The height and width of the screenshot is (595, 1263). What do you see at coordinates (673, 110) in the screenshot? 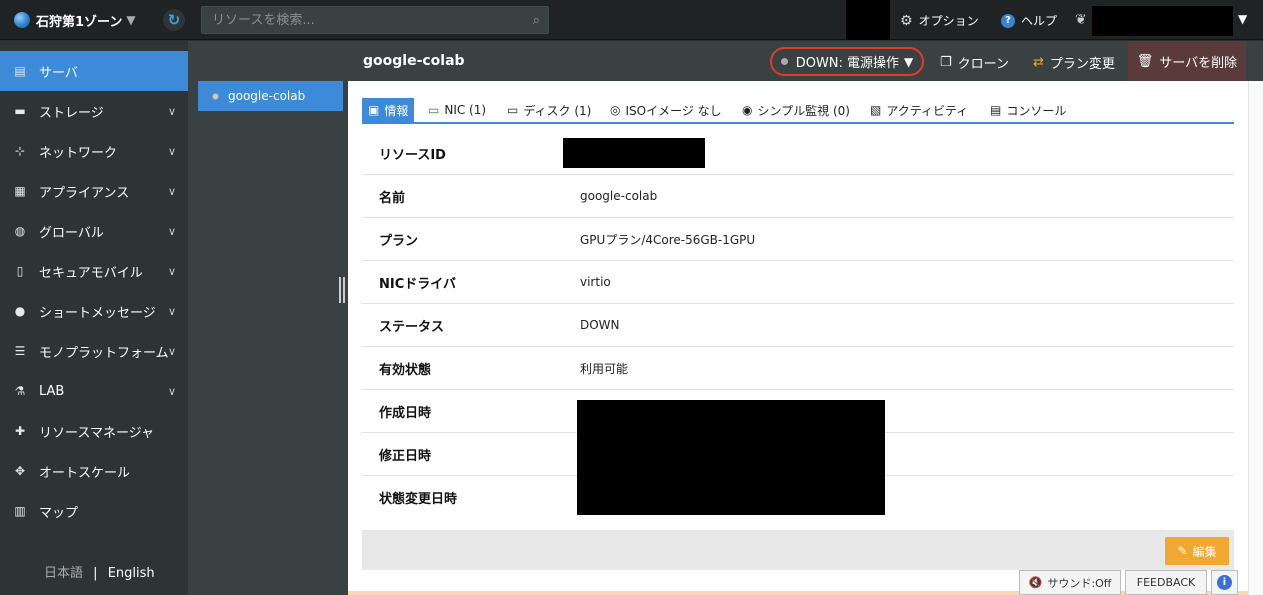
I see `tab-label: ISOイメージ なし` at bounding box center [673, 110].